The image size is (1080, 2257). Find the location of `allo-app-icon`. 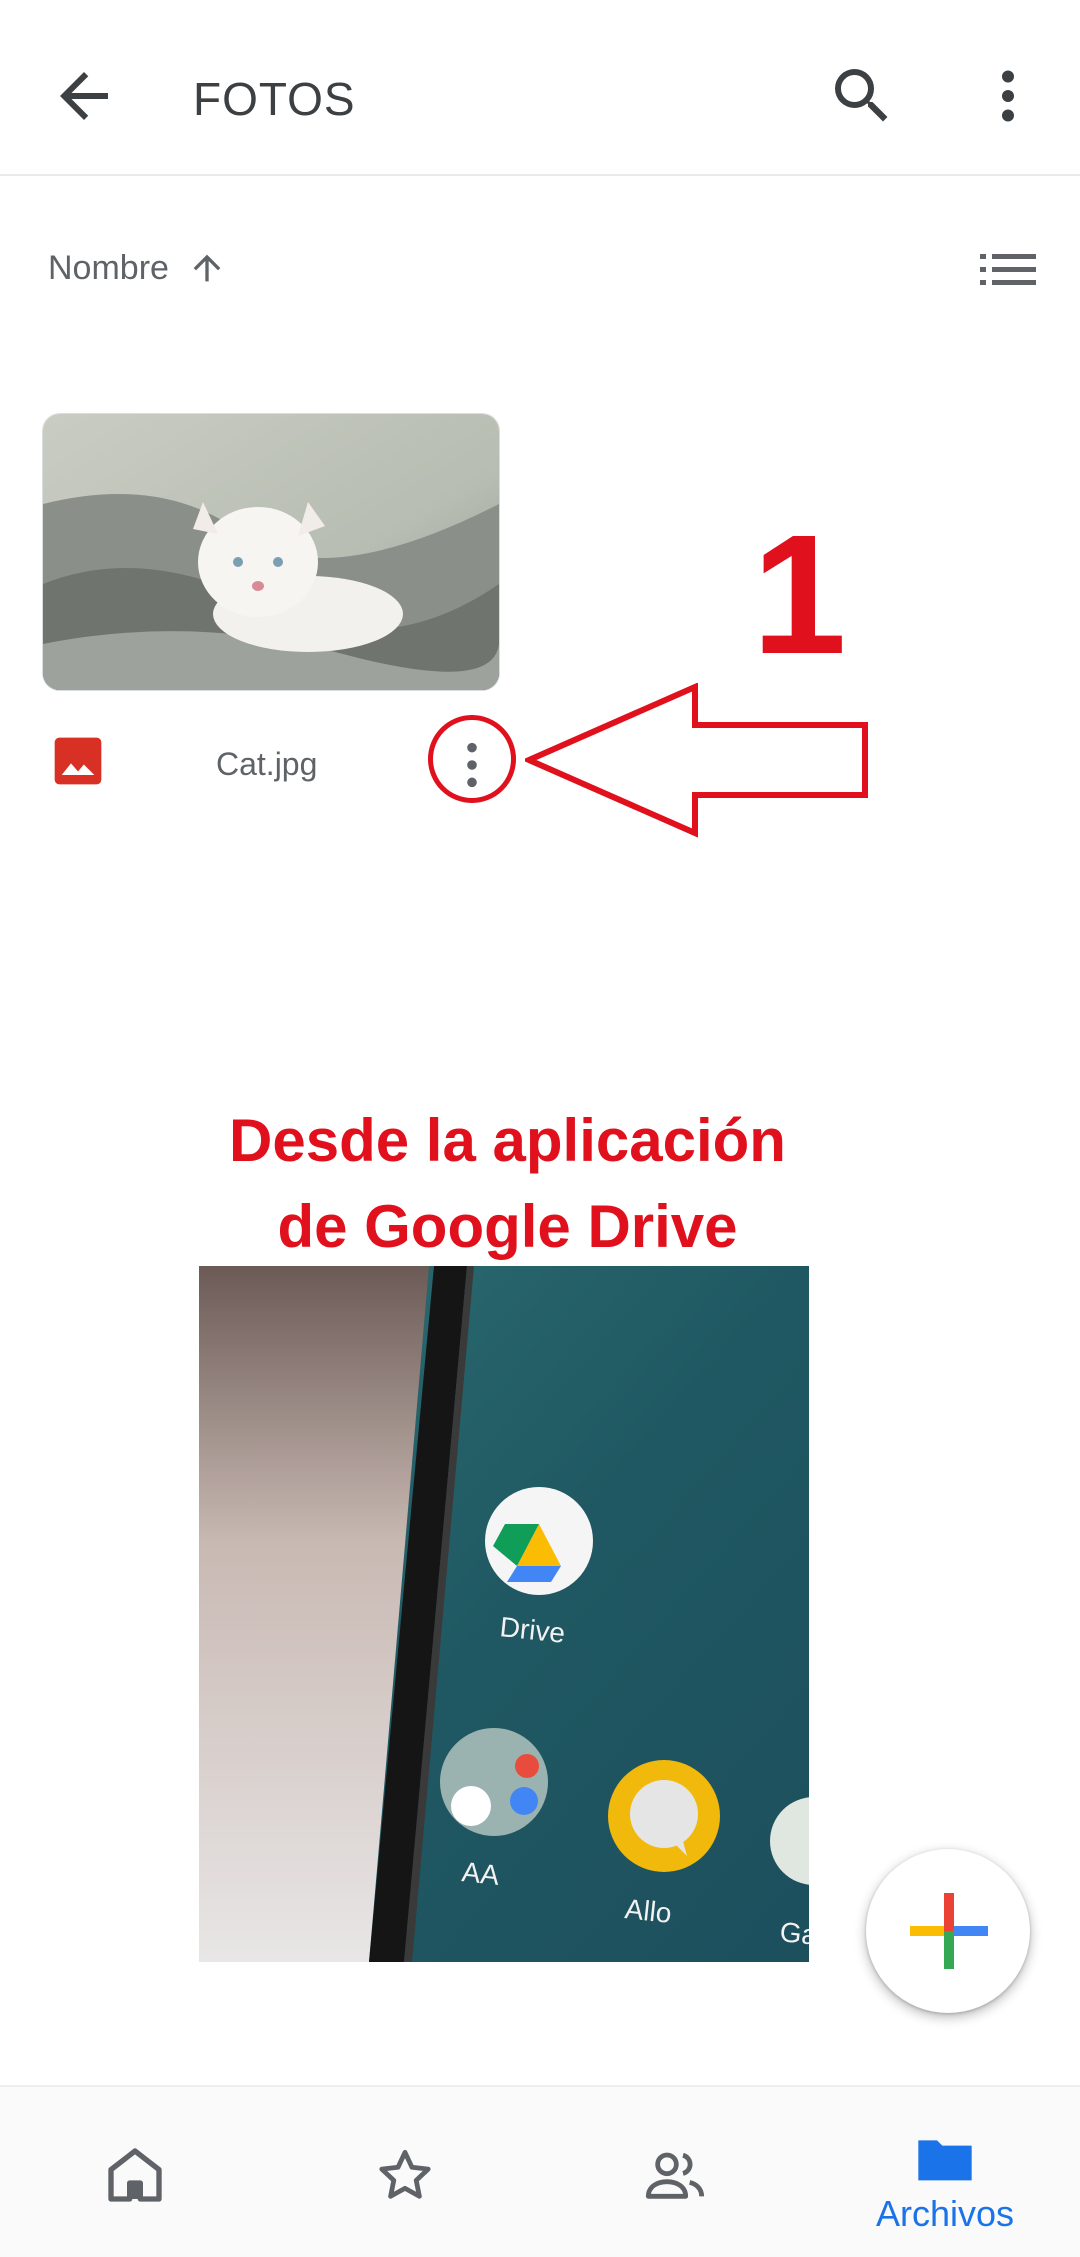

allo-app-icon is located at coordinates (664, 1816).